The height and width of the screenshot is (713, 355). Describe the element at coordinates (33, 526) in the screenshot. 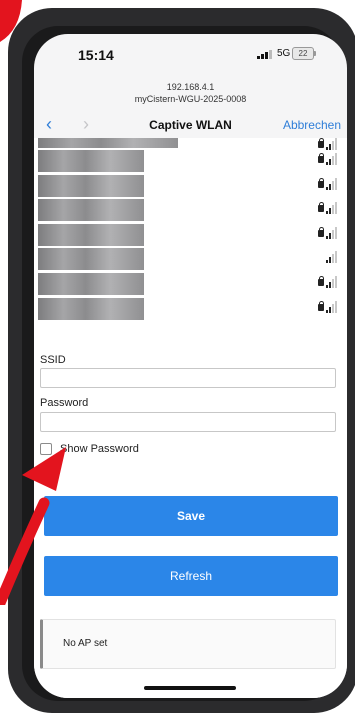

I see `red-annotation-arrow` at that location.